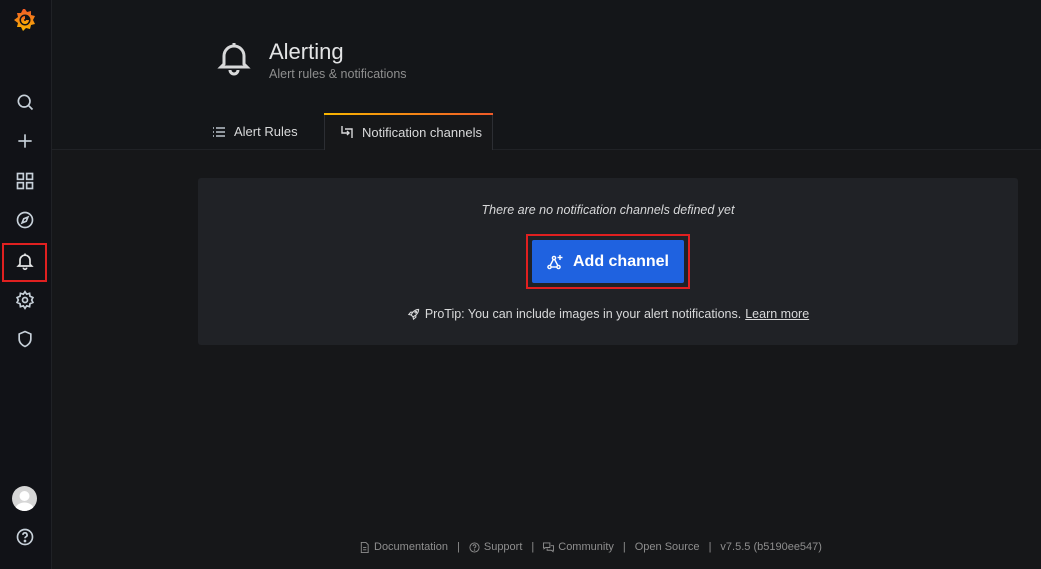 Image resolution: width=1041 pixels, height=569 pixels. I want to click on tab-notification-channels: Notification channels, so click(408, 131).